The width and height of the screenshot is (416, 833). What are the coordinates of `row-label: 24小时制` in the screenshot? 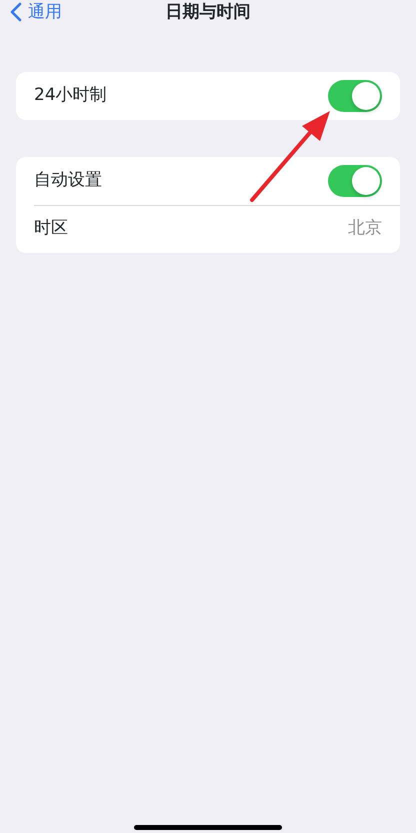 It's located at (70, 95).